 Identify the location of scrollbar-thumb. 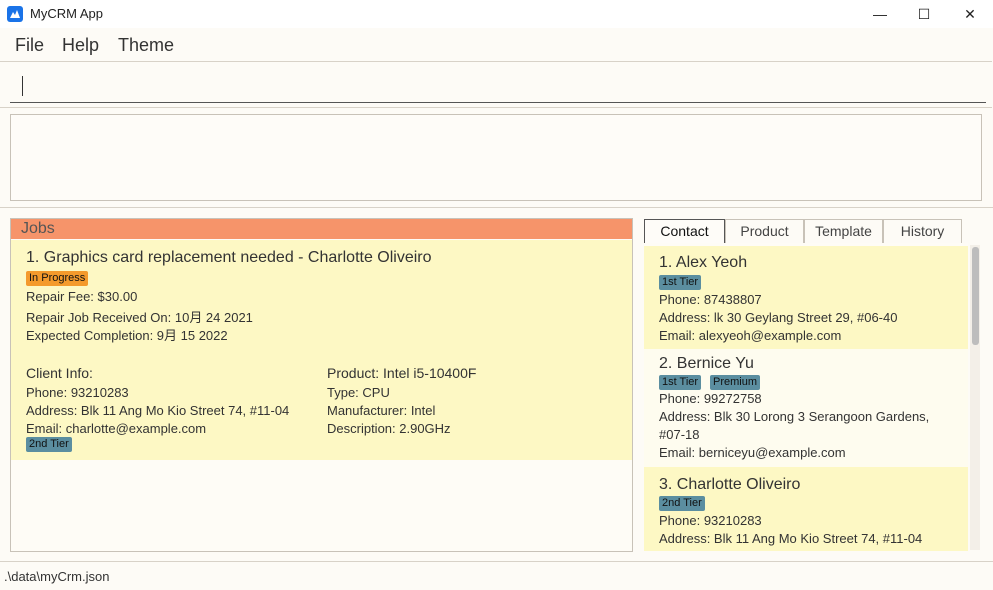
(975, 296).